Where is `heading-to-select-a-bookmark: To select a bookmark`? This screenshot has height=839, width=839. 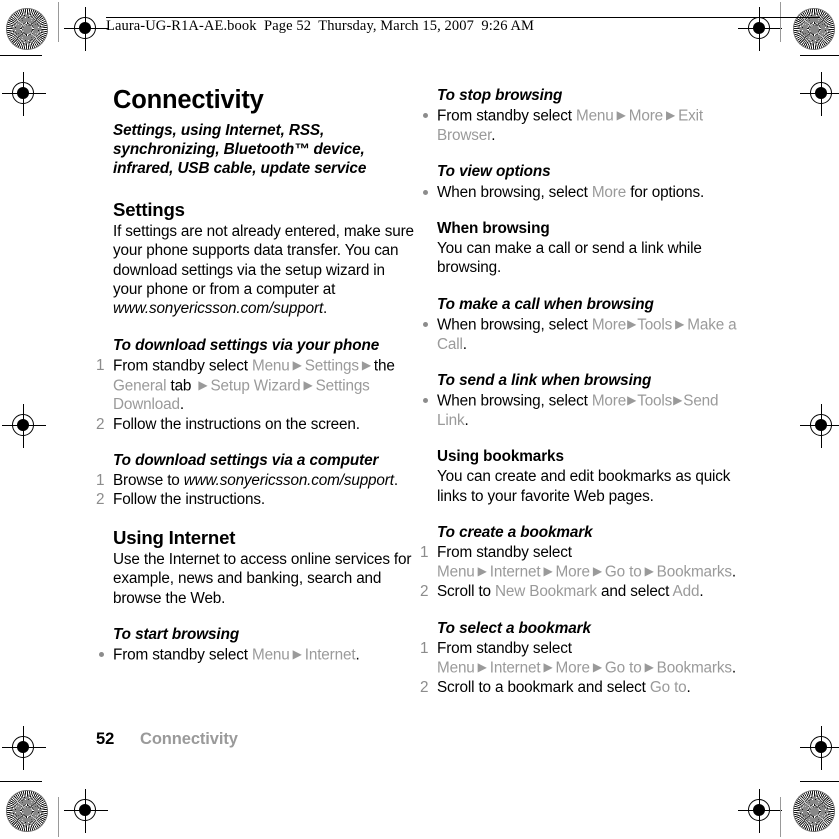 heading-to-select-a-bookmark: To select a bookmark is located at coordinates (514, 628).